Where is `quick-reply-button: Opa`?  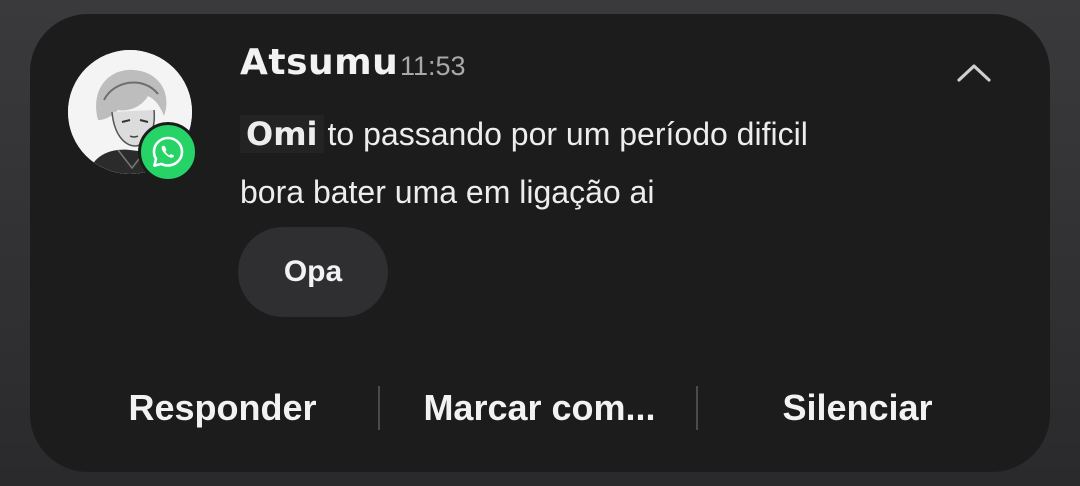 quick-reply-button: Opa is located at coordinates (313, 272).